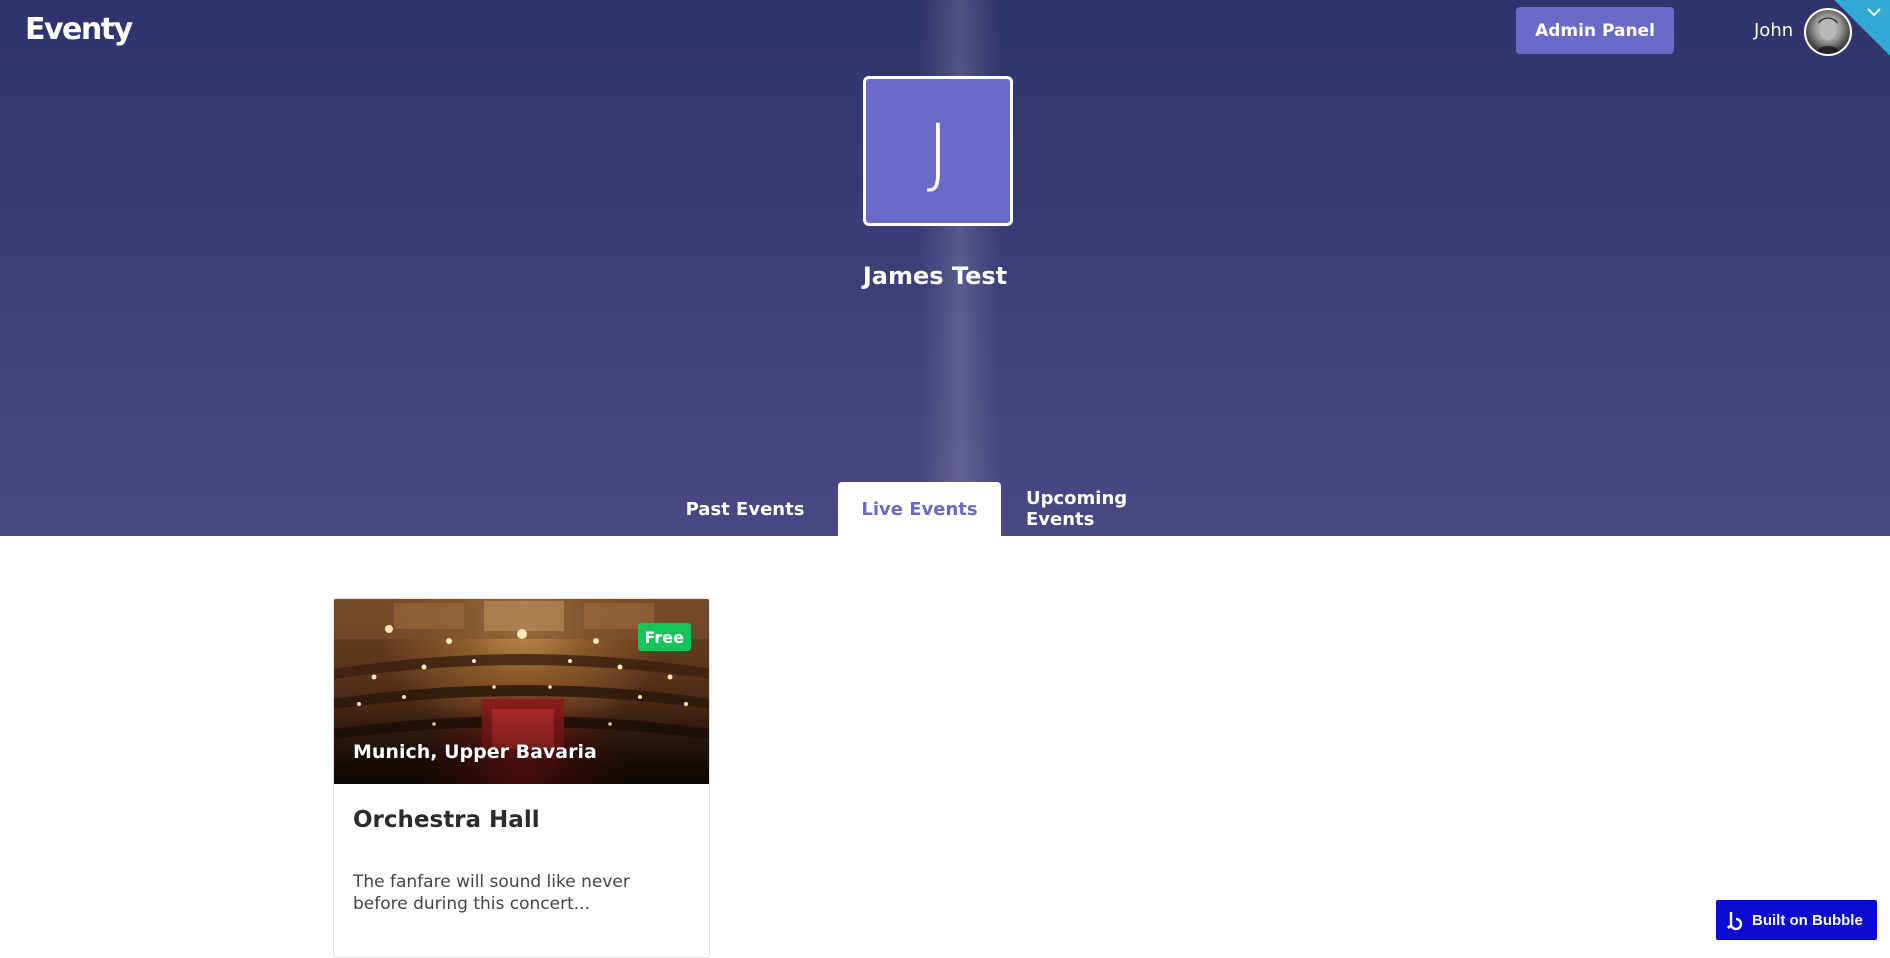 Image resolution: width=1890 pixels, height=958 pixels. What do you see at coordinates (745, 509) in the screenshot?
I see `tab-past-events: Past Events` at bounding box center [745, 509].